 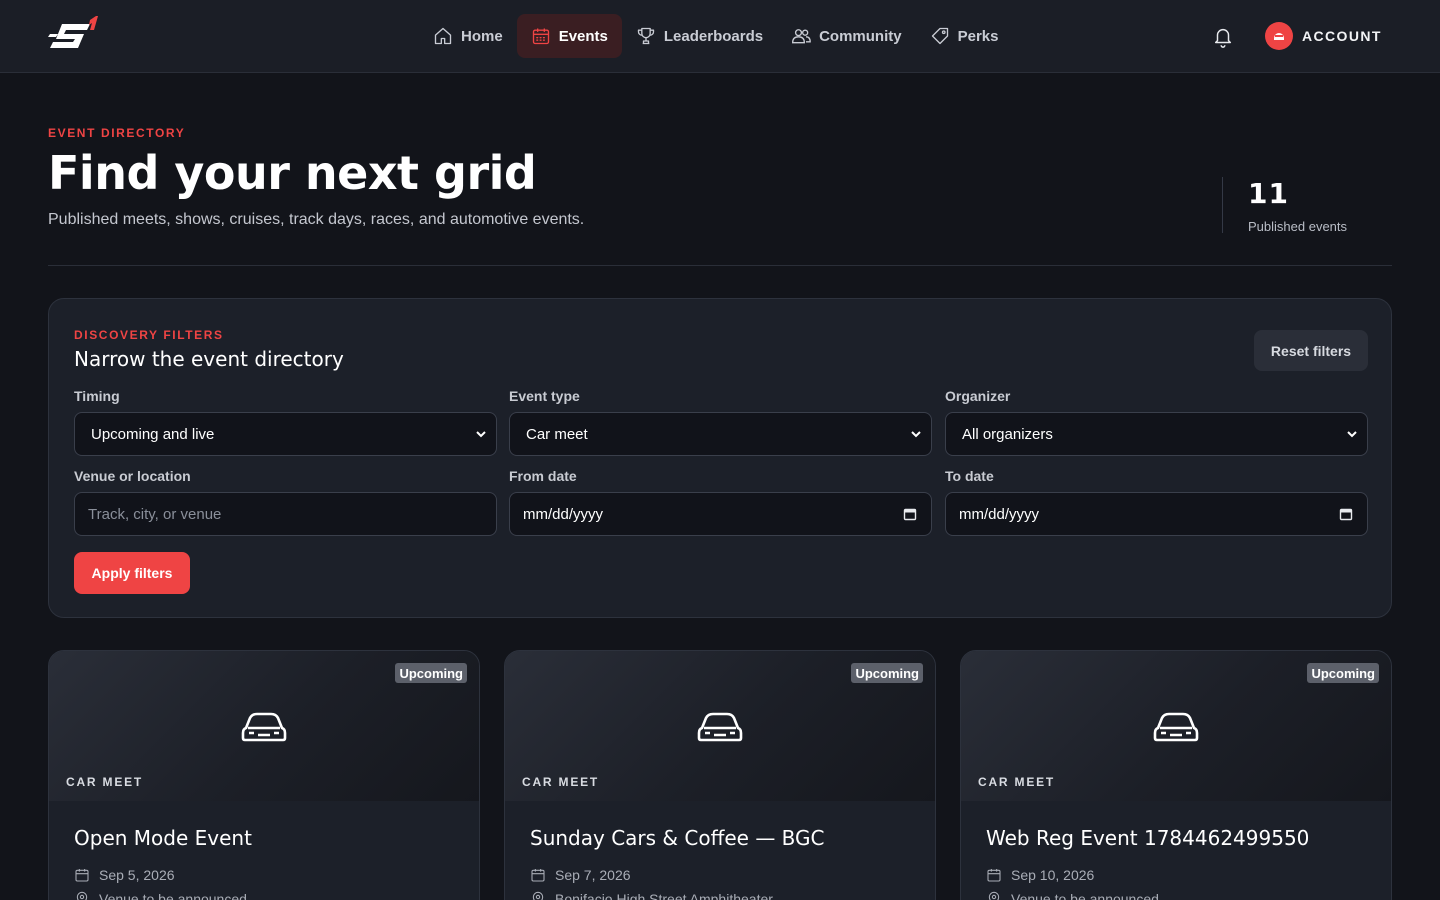 I want to click on venue-label: Venue or location, so click(x=132, y=476).